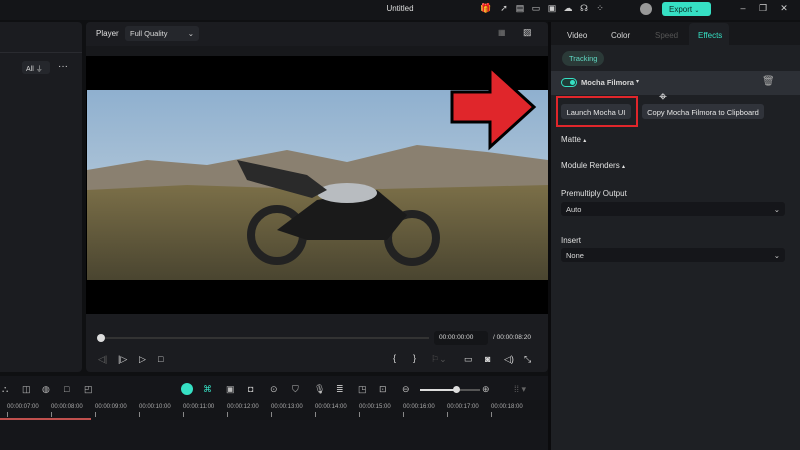 The image size is (800, 450). I want to click on filter-dropdown: All ⏚, so click(36, 67).